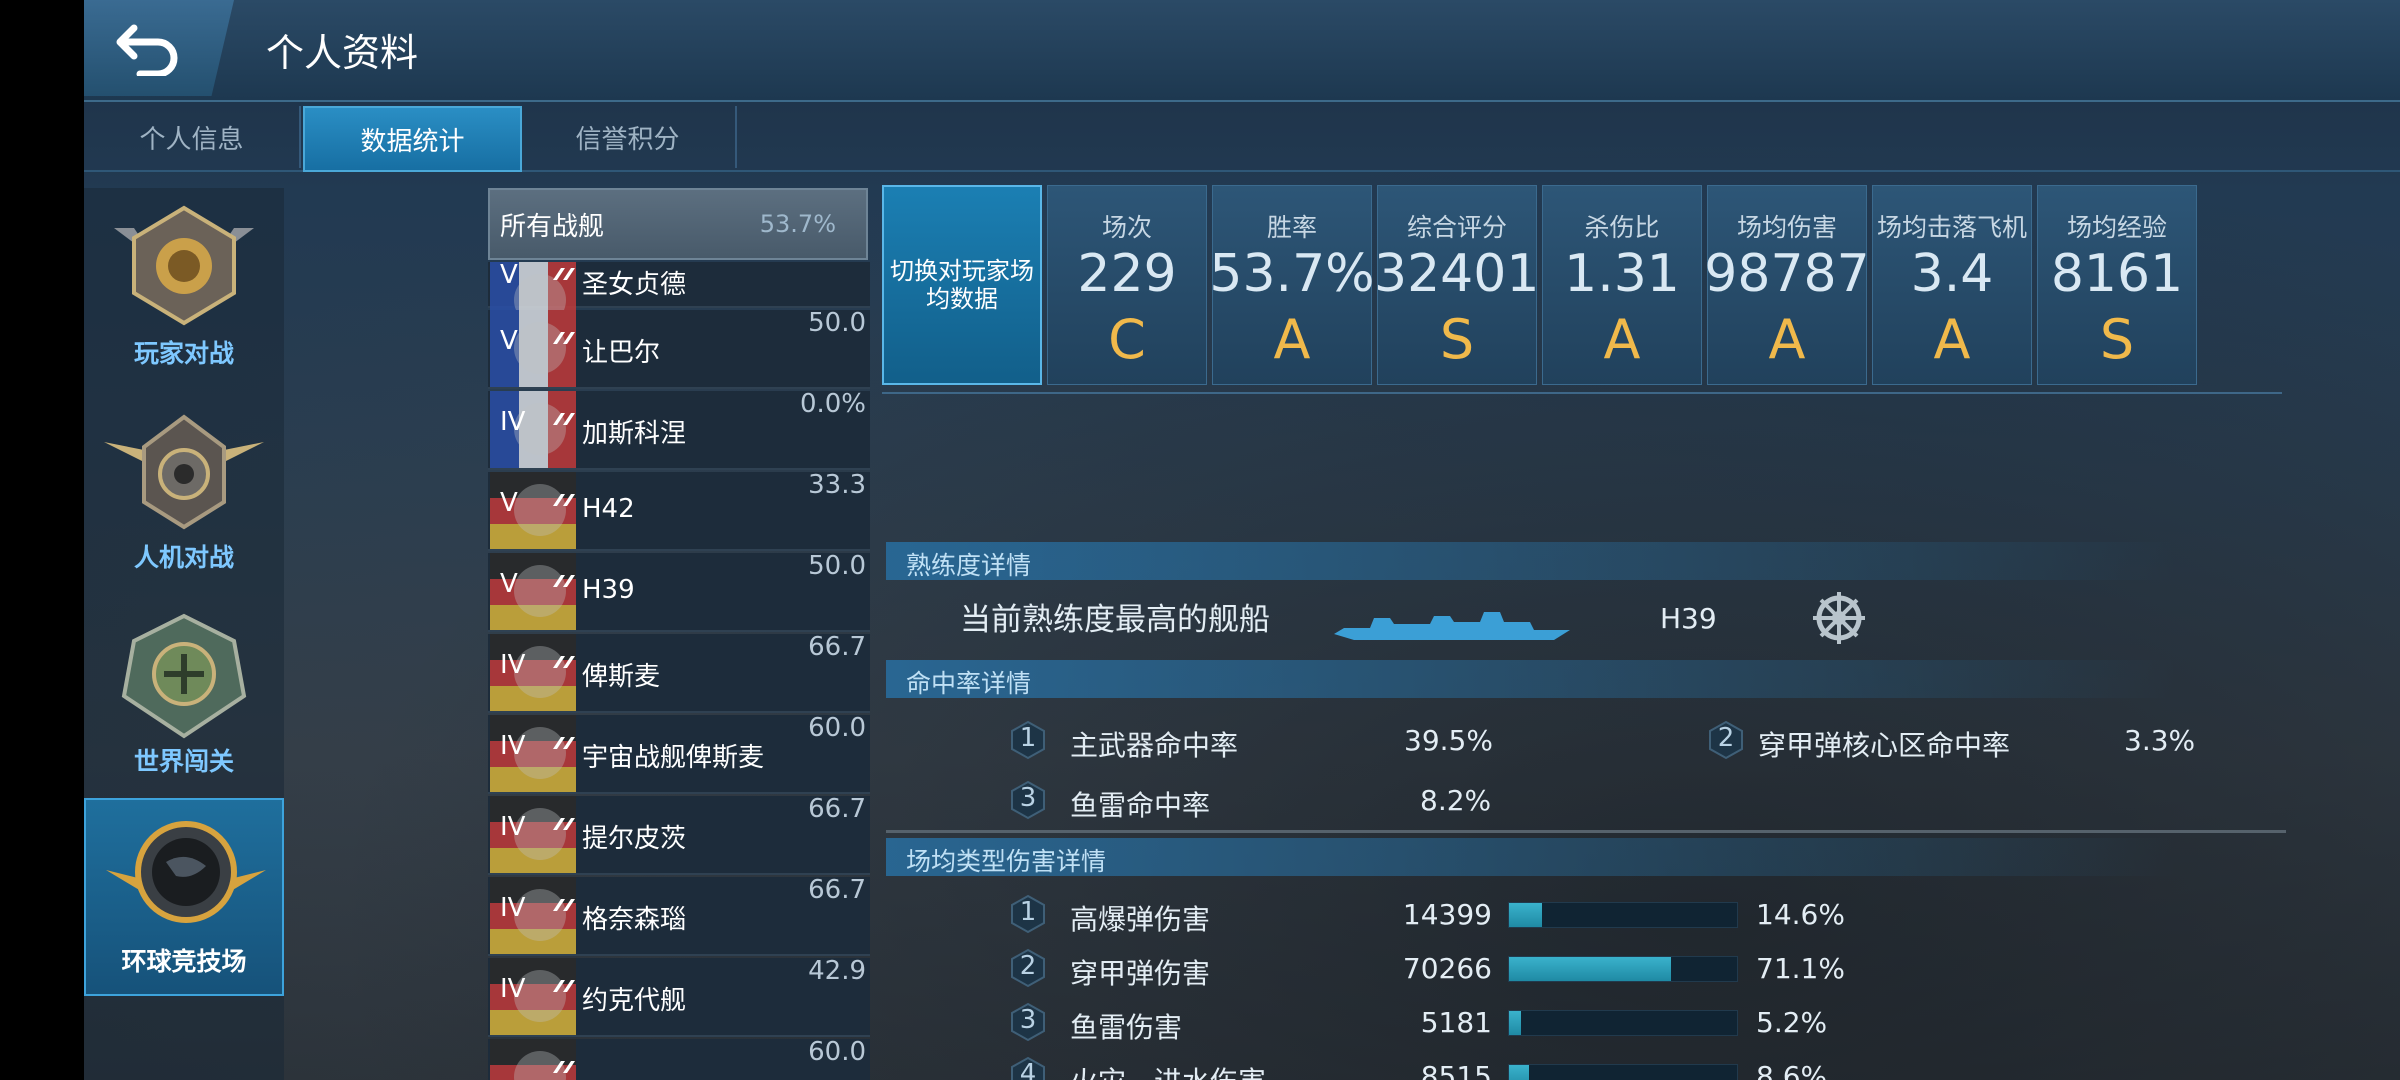 The height and width of the screenshot is (1080, 2400). I want to click on damage-percent: 8.6%, so click(1792, 1070).